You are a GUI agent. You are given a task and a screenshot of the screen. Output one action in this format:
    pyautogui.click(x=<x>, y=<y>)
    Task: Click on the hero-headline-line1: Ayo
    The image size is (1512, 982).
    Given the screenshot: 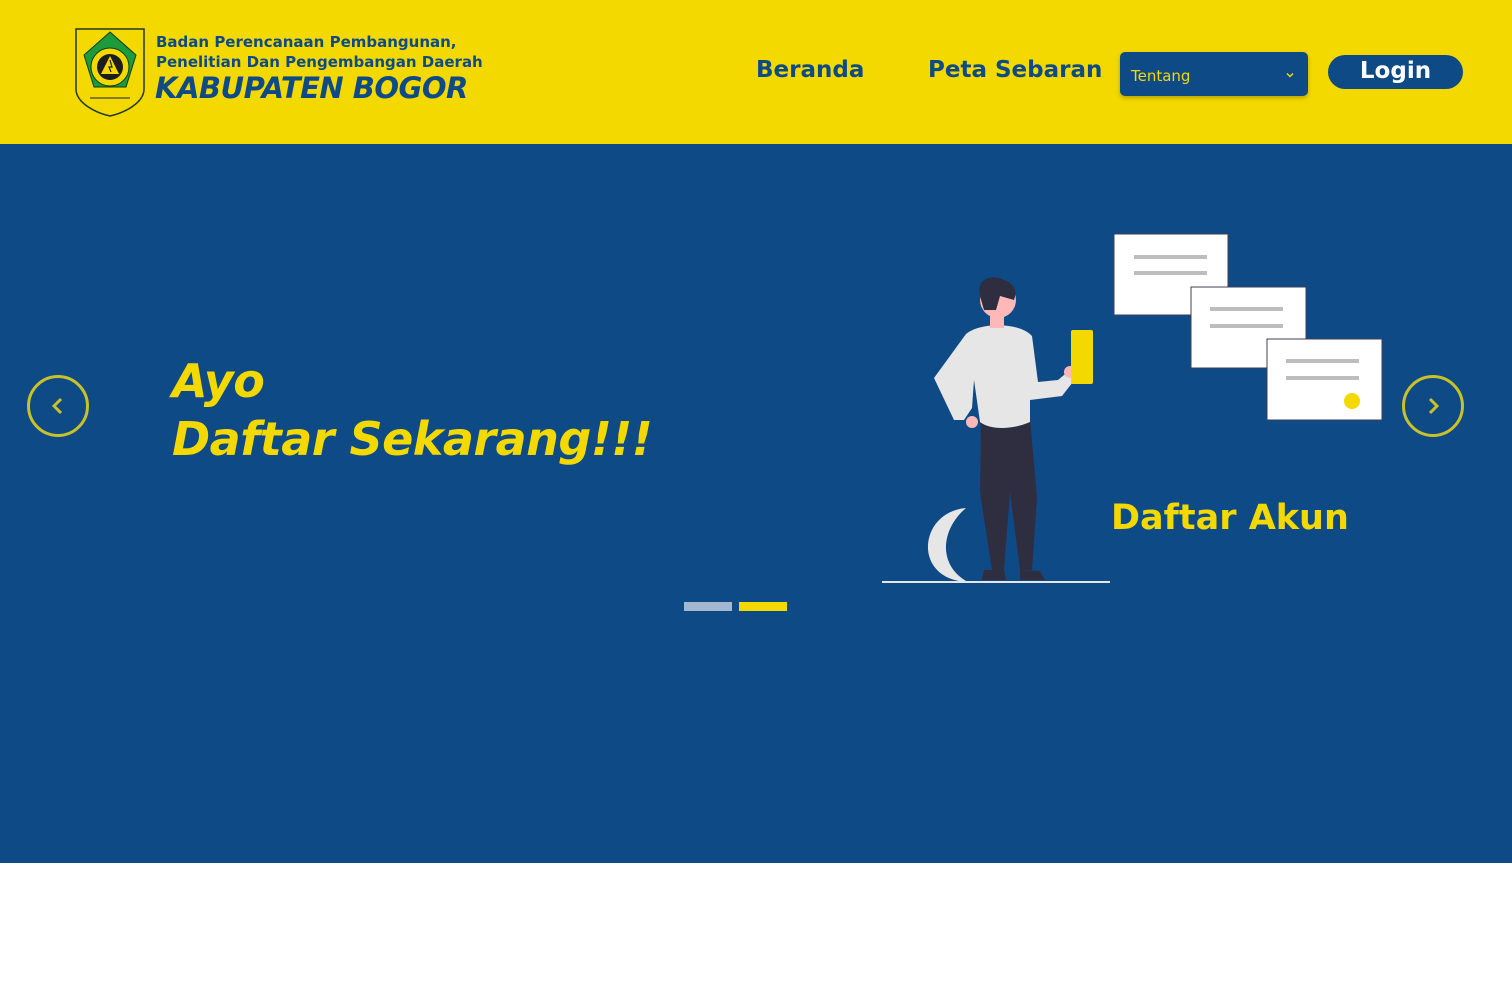 What is the action you would take?
    pyautogui.click(x=218, y=381)
    